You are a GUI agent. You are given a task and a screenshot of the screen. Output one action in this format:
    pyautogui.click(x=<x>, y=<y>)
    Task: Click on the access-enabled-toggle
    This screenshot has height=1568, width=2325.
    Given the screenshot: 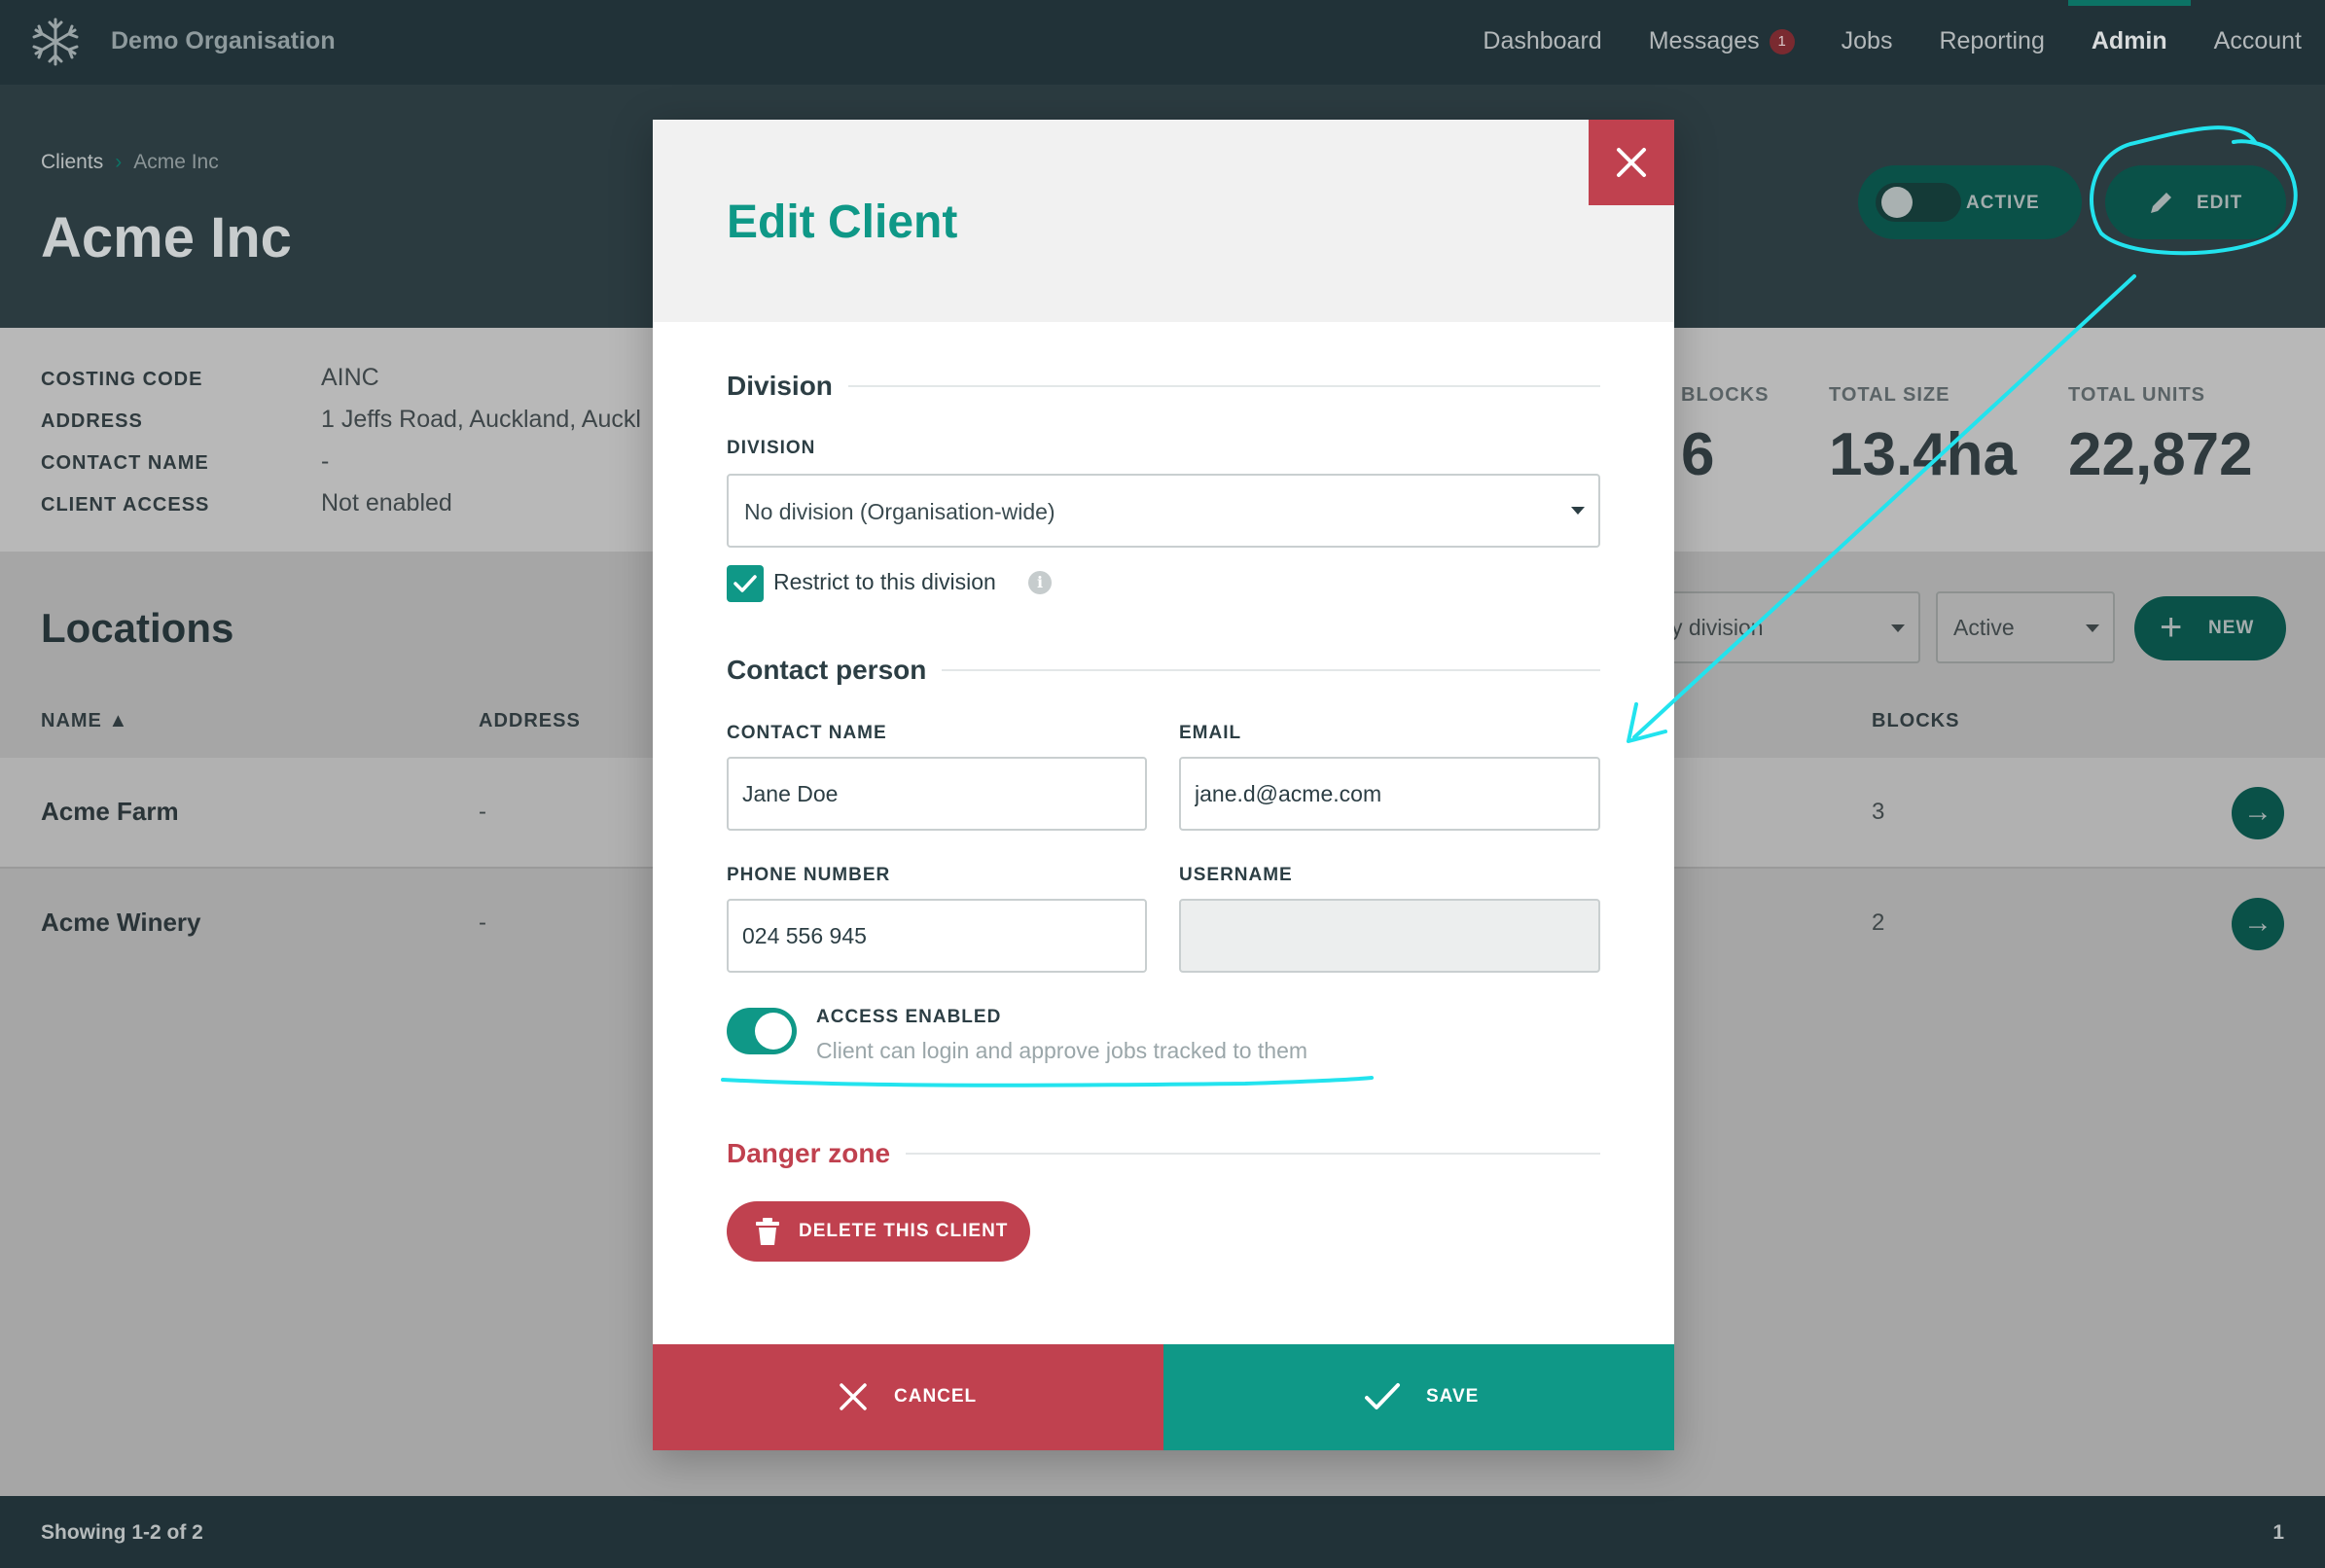 What is the action you would take?
    pyautogui.click(x=762, y=1031)
    